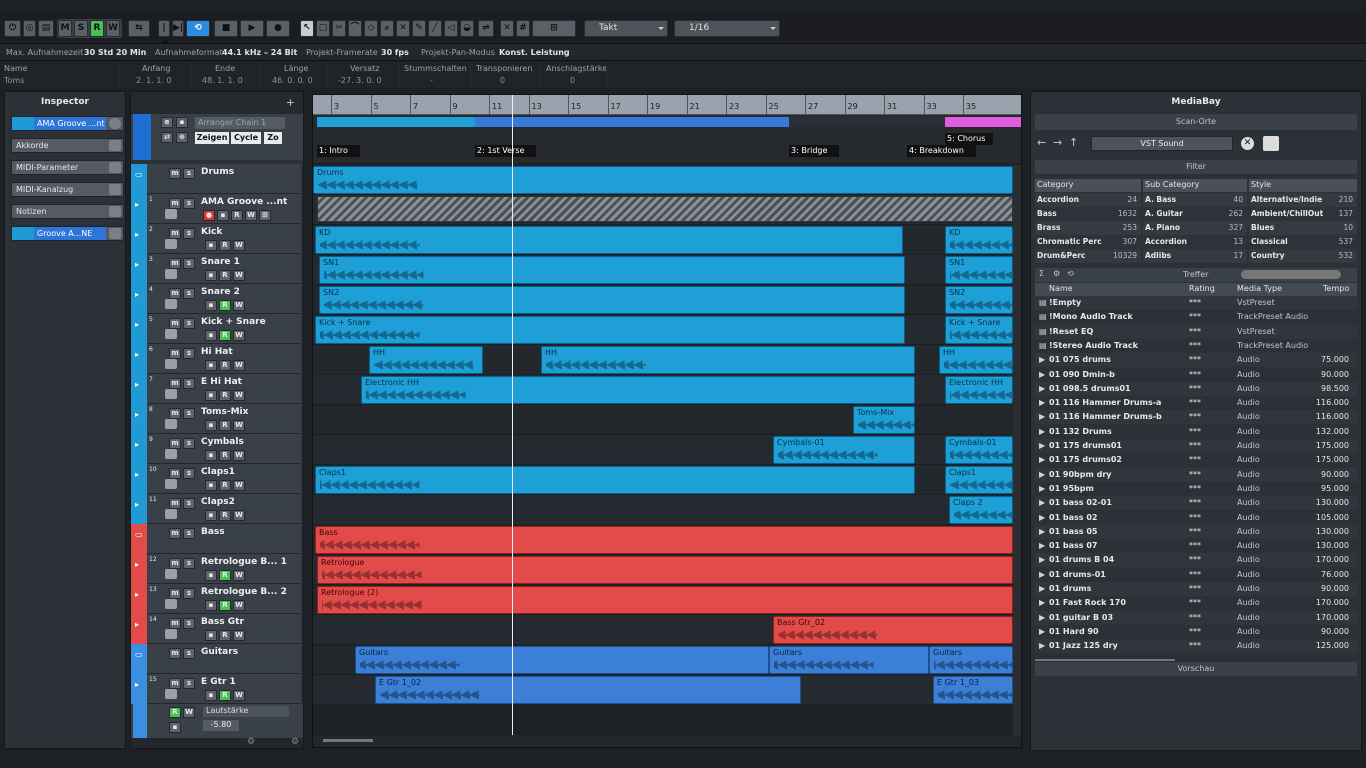 Image resolution: width=1366 pixels, height=768 pixels. Describe the element at coordinates (512, 415) in the screenshot. I see `project-cursor` at that location.